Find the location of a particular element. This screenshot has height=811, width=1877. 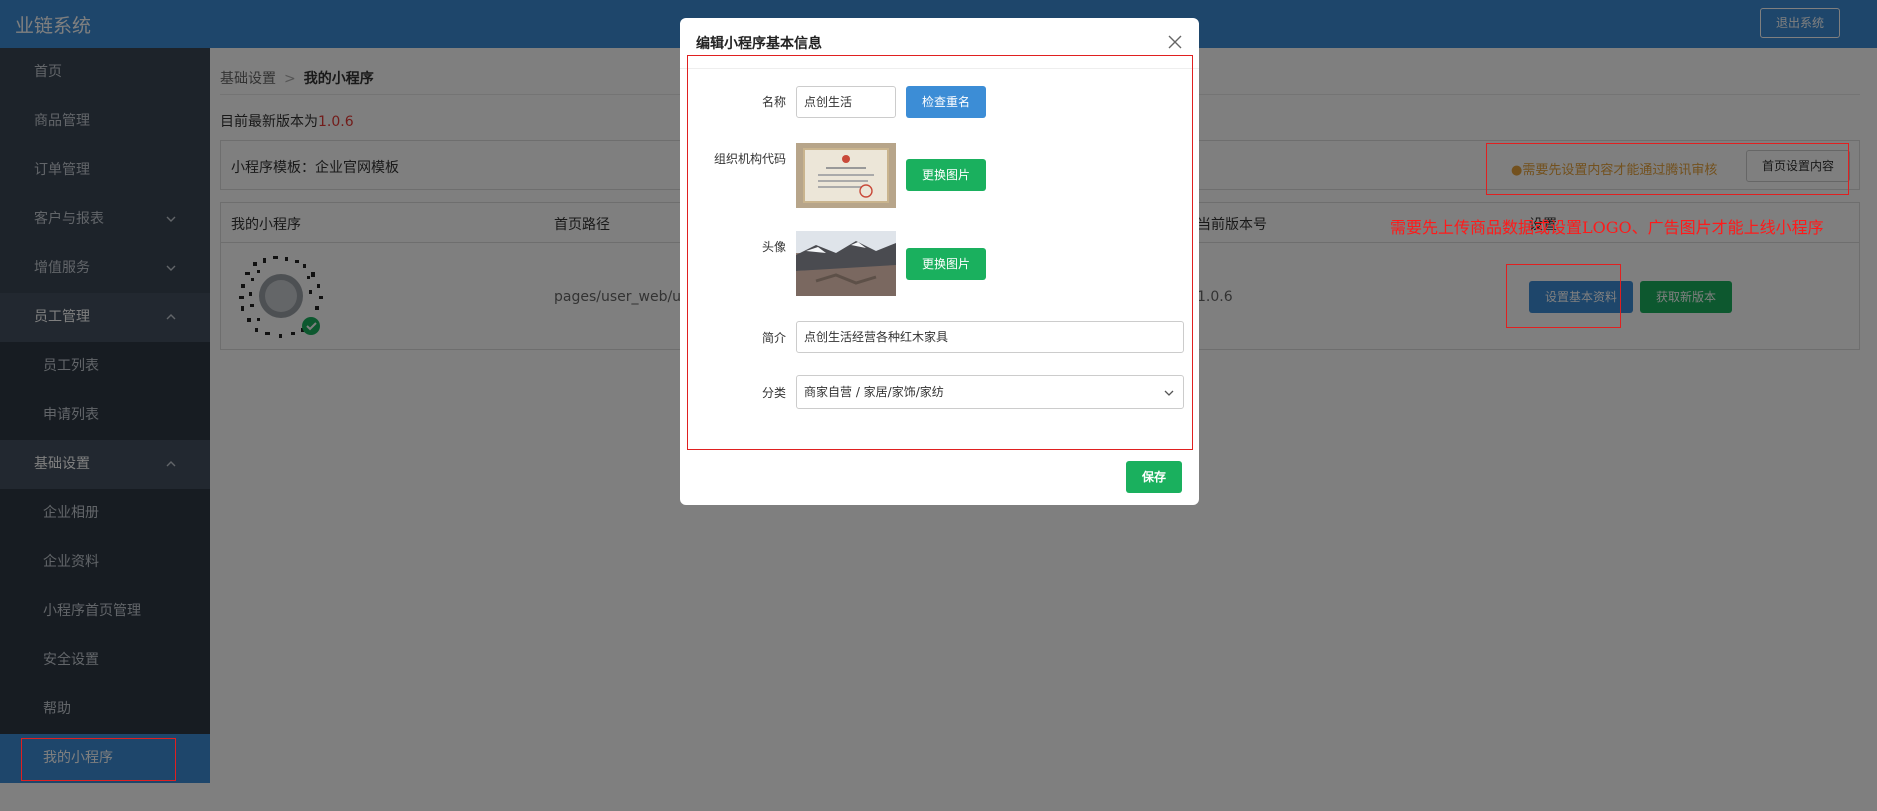

annotation-box-warning is located at coordinates (1667, 169).